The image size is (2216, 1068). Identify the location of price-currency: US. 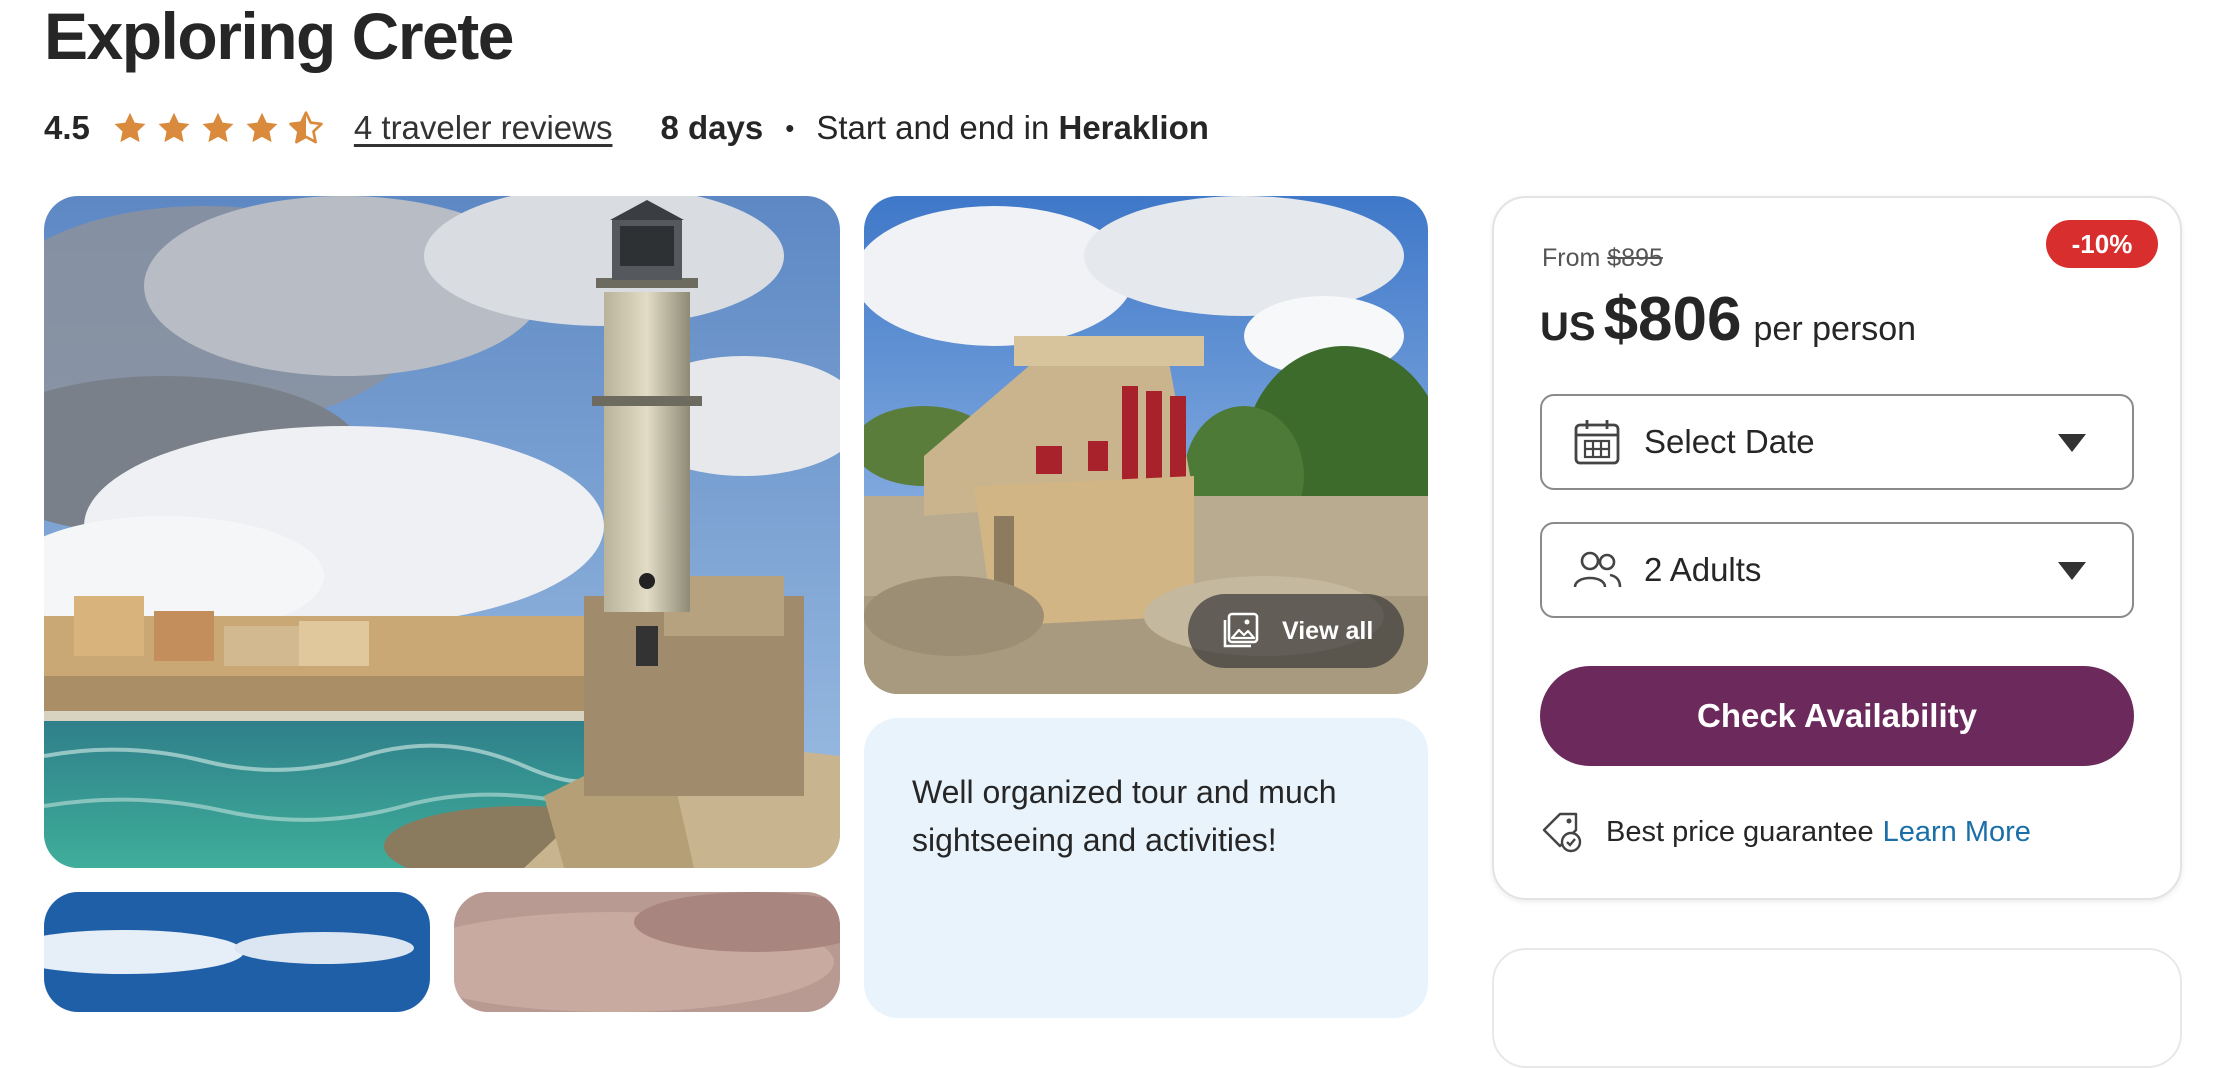
(1568, 327).